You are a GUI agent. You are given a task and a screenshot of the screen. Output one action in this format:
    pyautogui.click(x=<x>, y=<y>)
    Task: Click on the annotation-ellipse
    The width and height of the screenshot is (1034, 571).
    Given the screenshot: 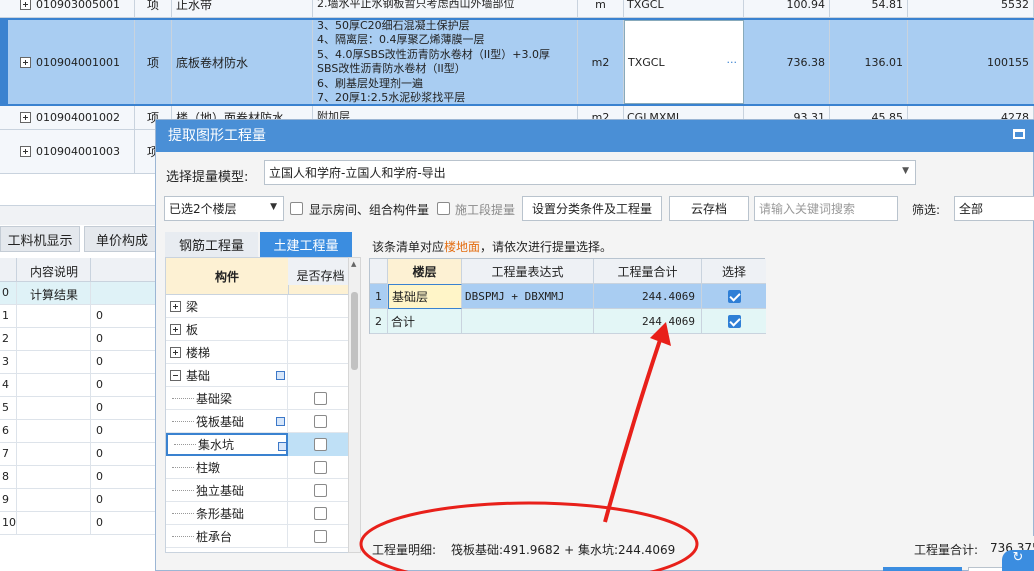 What is the action you would take?
    pyautogui.click(x=529, y=536)
    